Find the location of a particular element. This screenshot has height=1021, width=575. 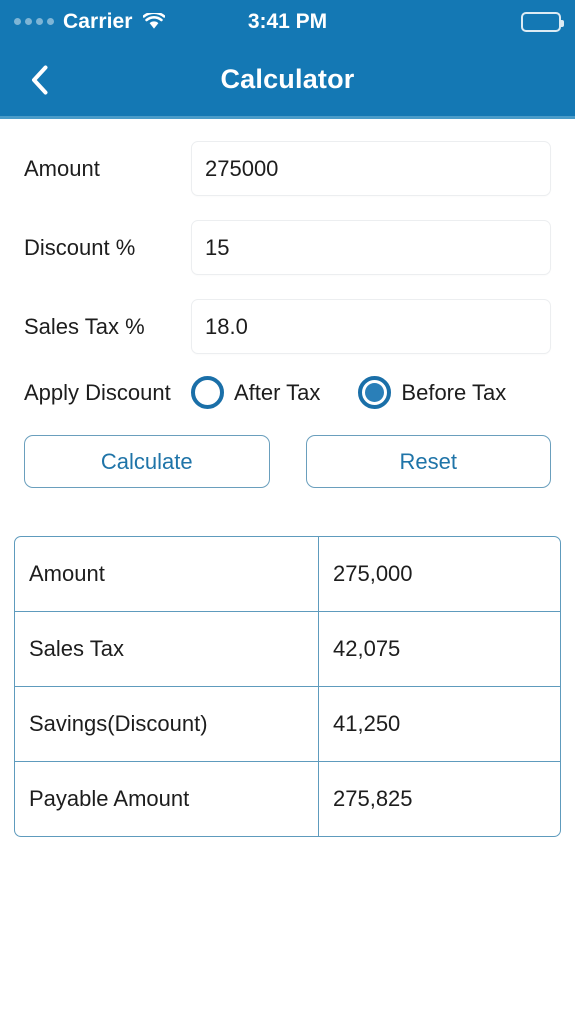

result-label-sales-tax: Sales Tax is located at coordinates (167, 649).